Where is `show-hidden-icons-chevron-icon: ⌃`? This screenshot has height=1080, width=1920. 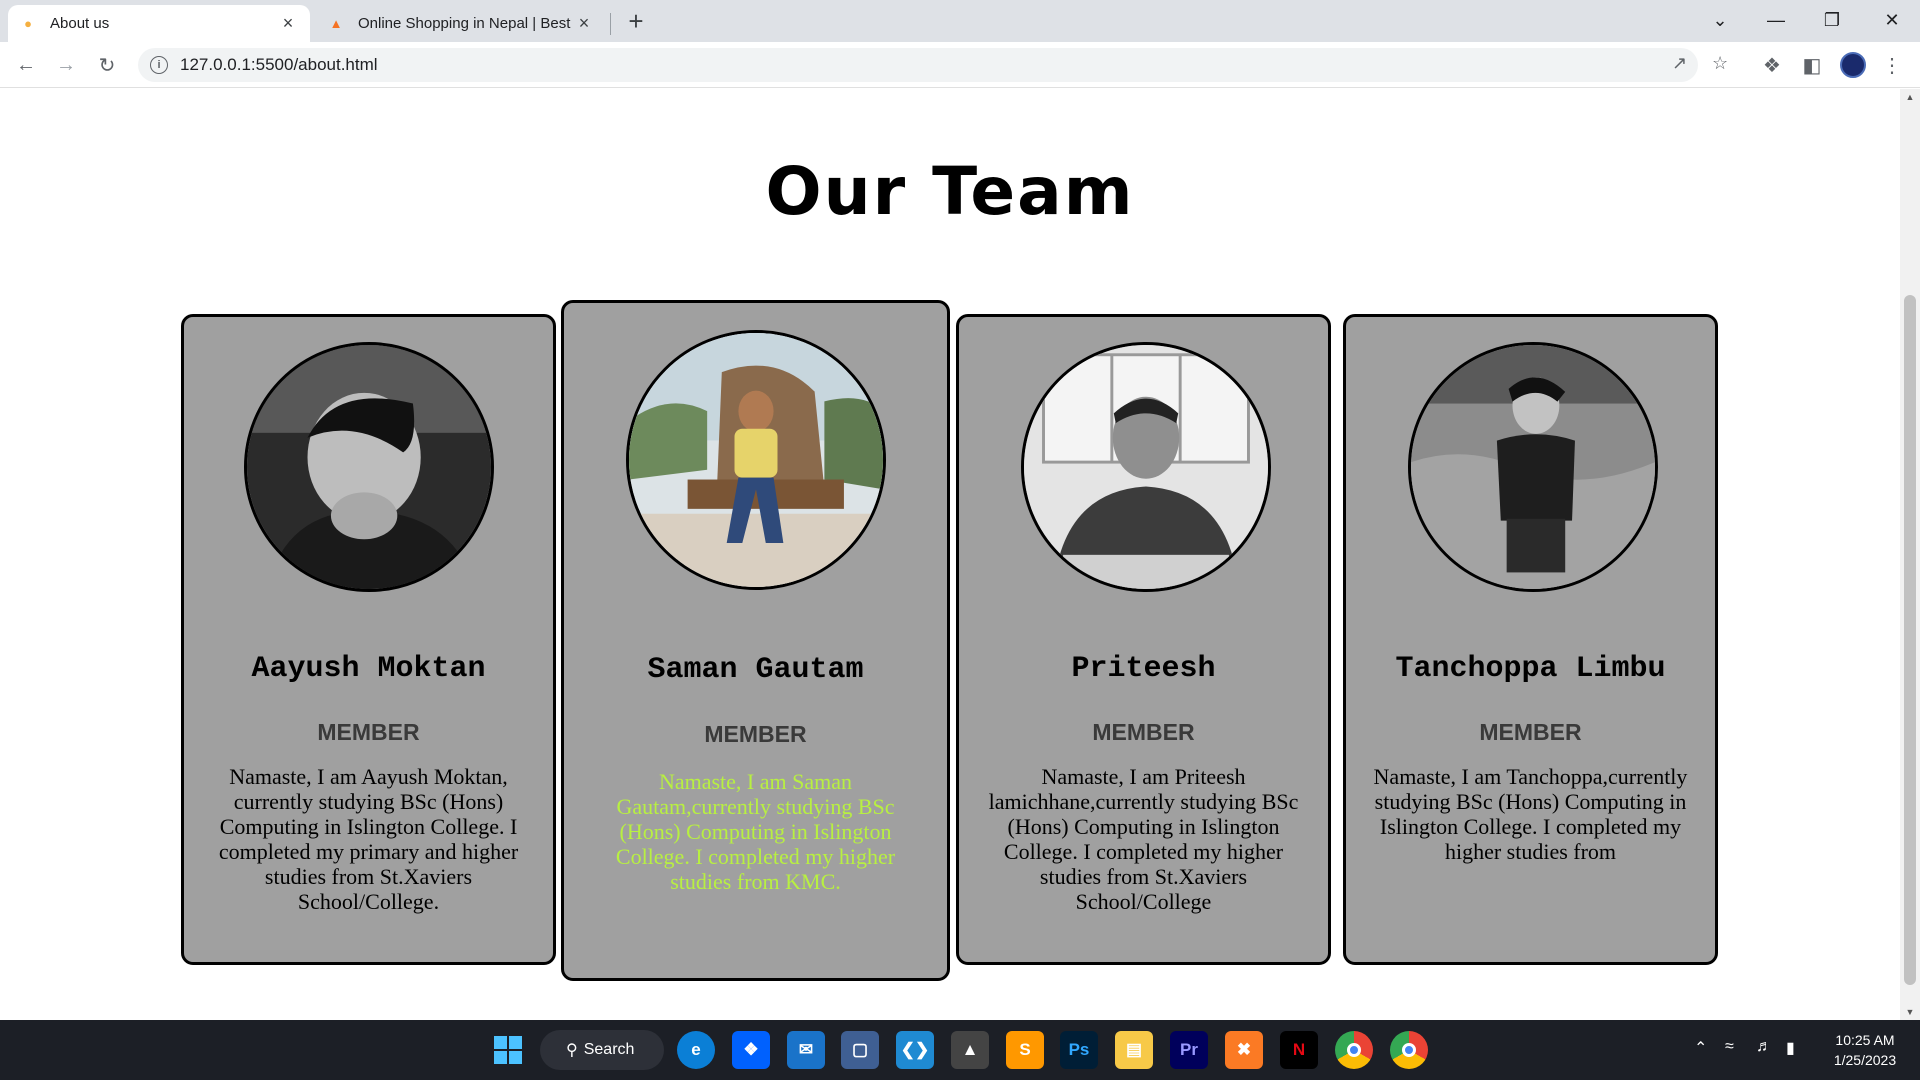 show-hidden-icons-chevron-icon: ⌃ is located at coordinates (1700, 1048).